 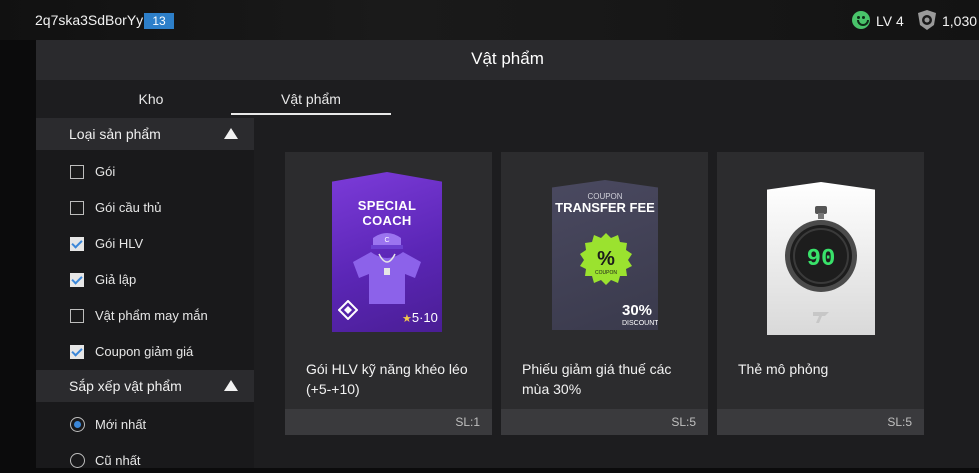 I want to click on card-title: TRANSFER FEE, so click(x=605, y=207).